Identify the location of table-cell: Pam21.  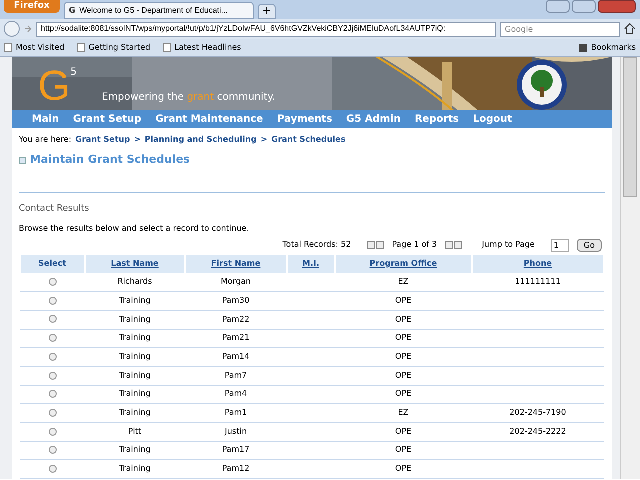
(236, 337).